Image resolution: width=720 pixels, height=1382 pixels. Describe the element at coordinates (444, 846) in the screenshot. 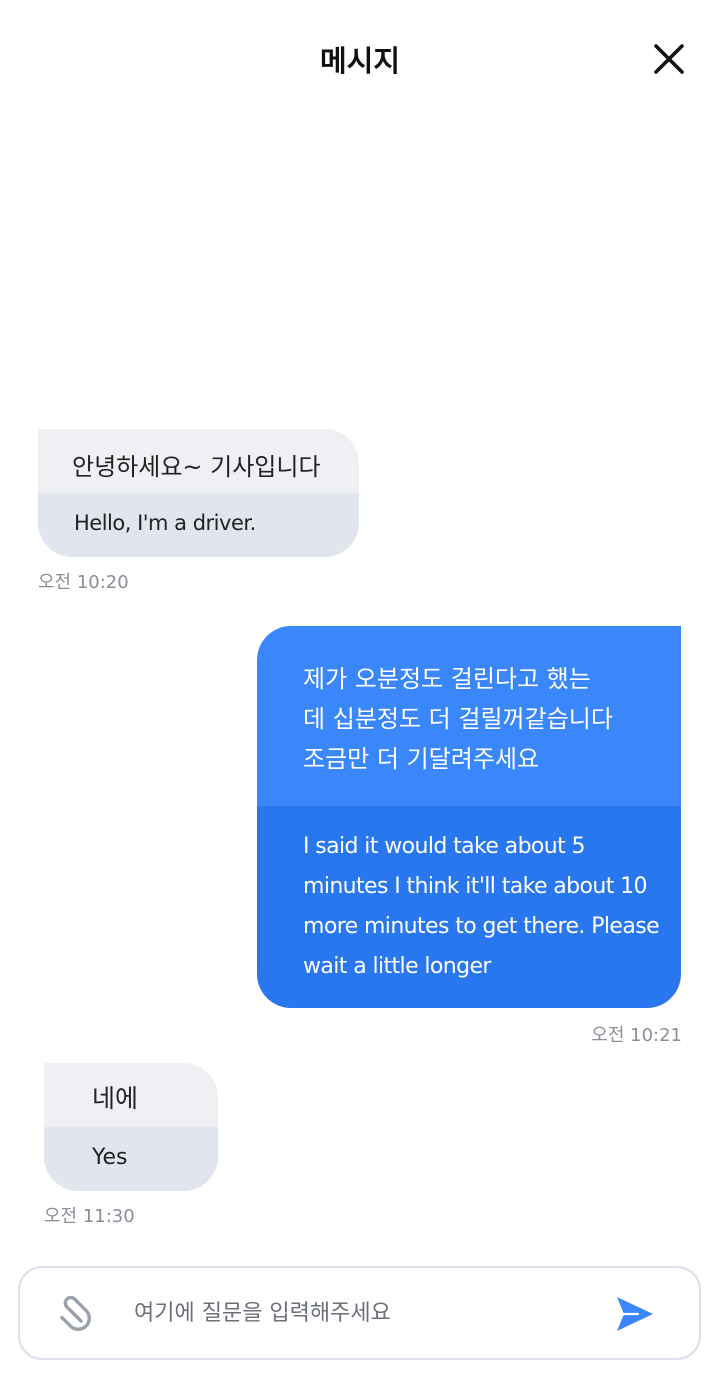

I see `message-line: I said it would take about 5` at that location.